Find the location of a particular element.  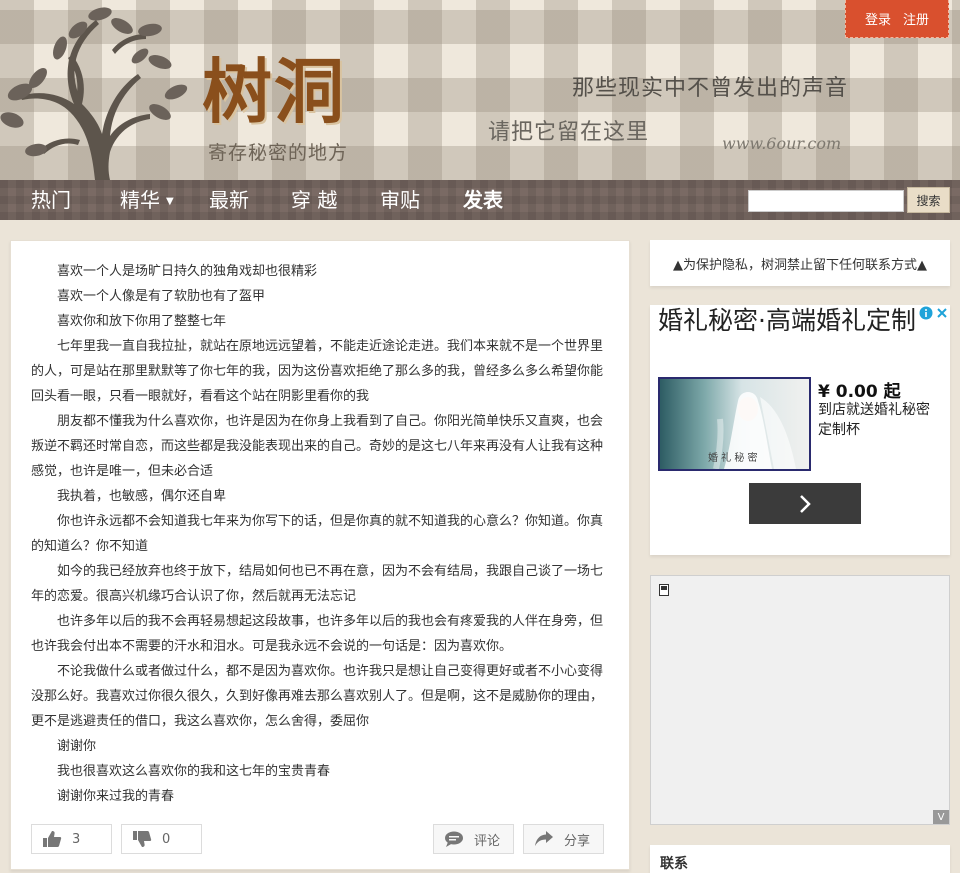

nav-item-label: 热门 is located at coordinates (51, 200).